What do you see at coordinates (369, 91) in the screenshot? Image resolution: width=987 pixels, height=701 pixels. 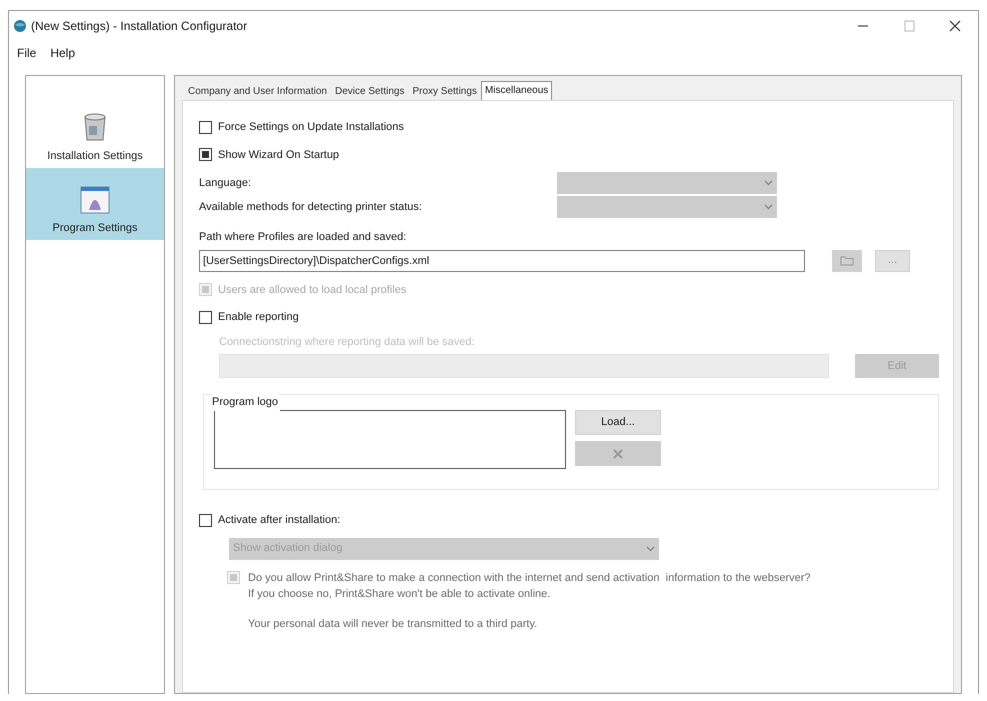 I see `tab: Device Settings` at bounding box center [369, 91].